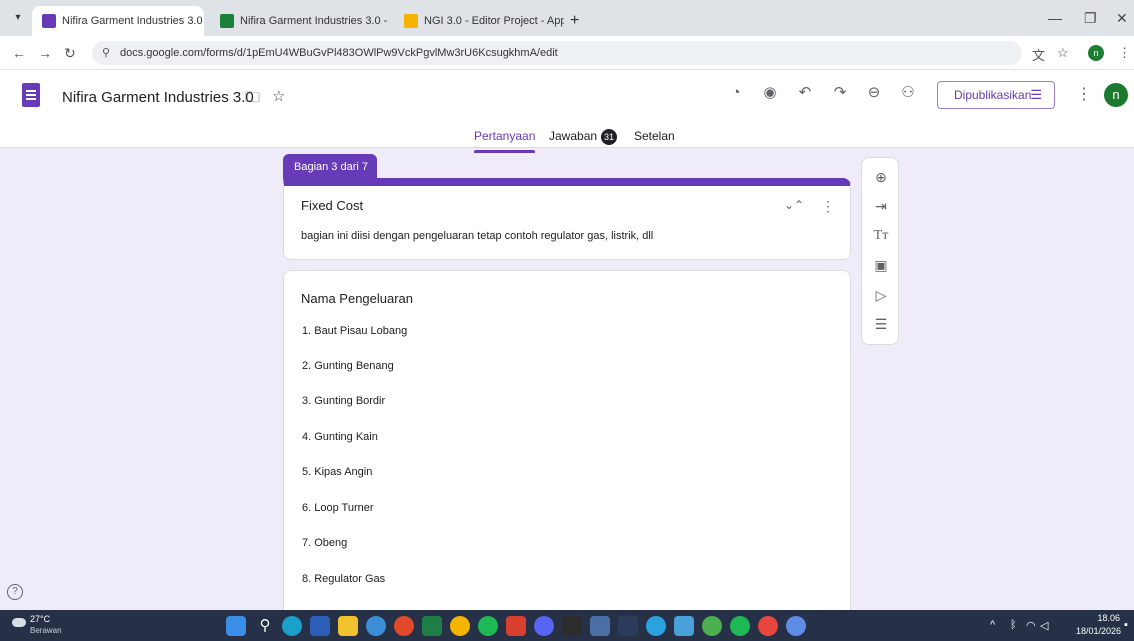 Image resolution: width=1134 pixels, height=641 pixels. What do you see at coordinates (881, 265) in the screenshot?
I see `add-image-icon: ▣` at bounding box center [881, 265].